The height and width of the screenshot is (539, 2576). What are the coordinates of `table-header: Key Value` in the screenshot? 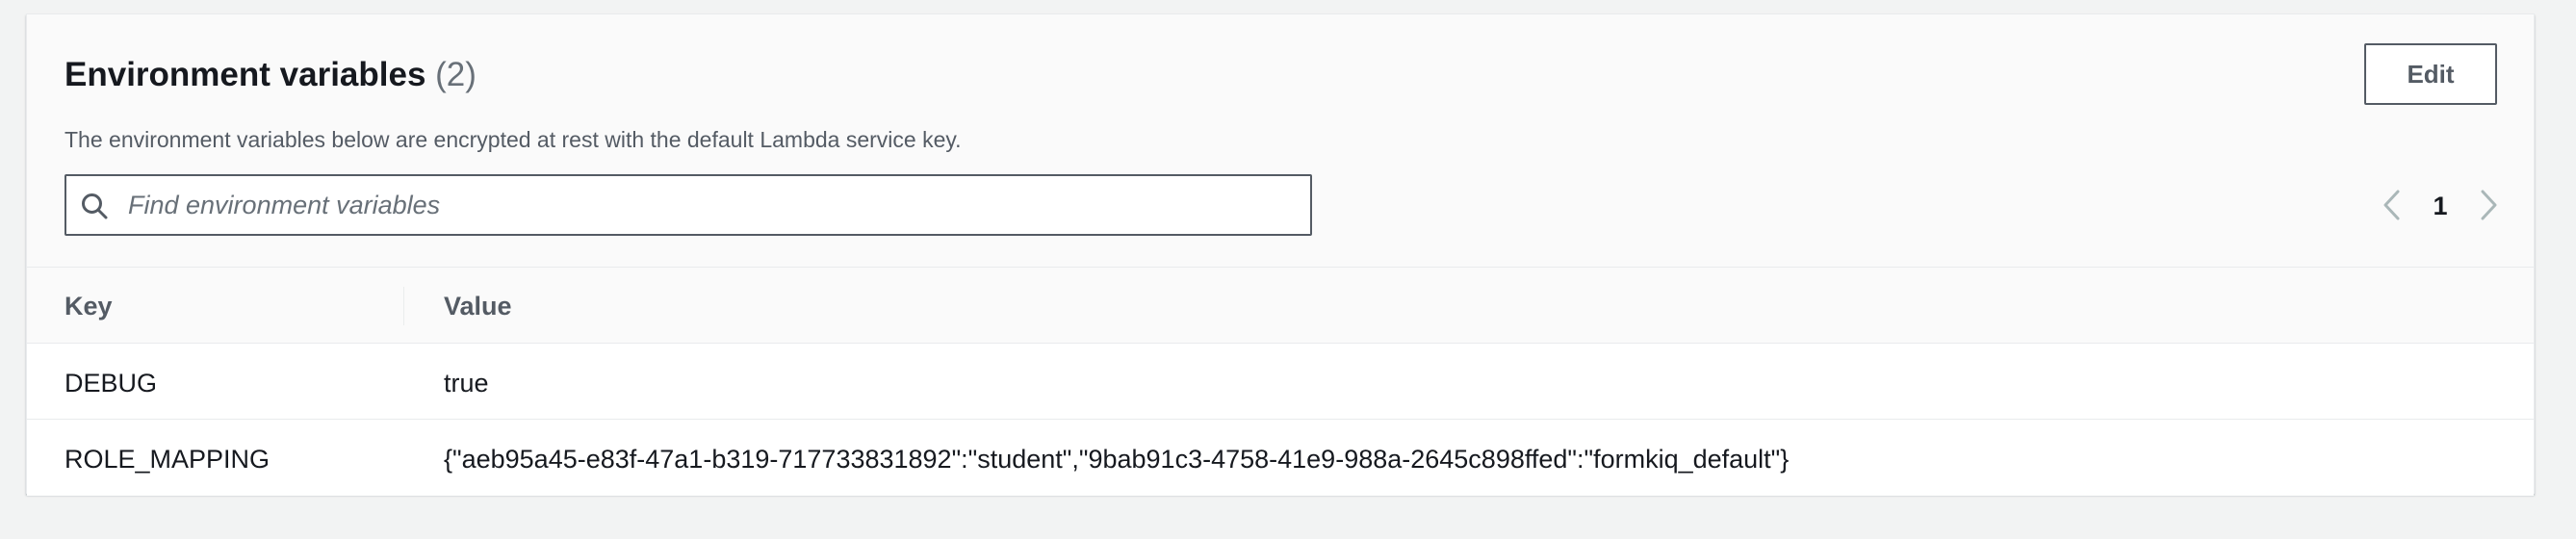 It's located at (1280, 306).